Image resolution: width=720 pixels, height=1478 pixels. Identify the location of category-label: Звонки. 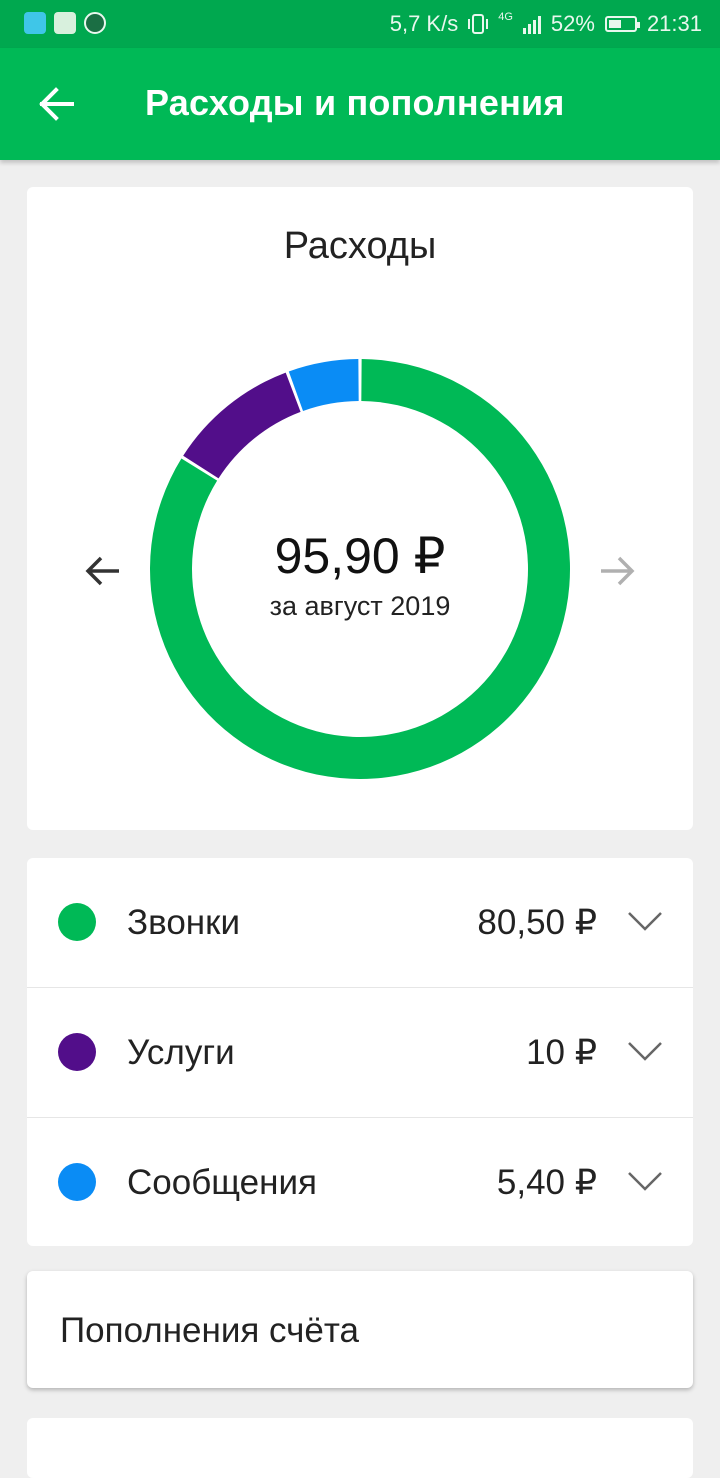
(183, 922).